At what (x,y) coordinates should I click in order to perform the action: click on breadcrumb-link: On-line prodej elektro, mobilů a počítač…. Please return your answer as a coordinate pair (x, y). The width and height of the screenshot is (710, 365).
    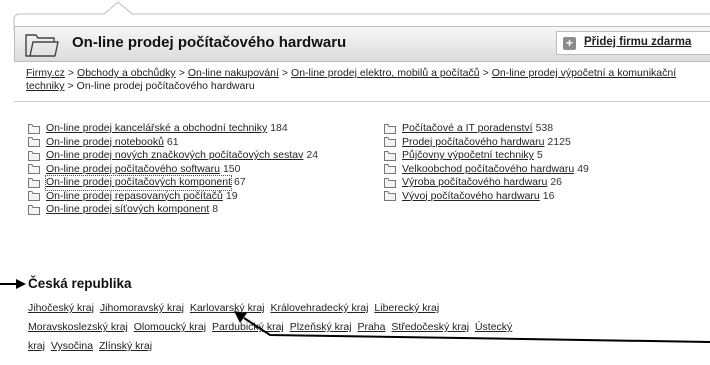
    Looking at the image, I should click on (385, 73).